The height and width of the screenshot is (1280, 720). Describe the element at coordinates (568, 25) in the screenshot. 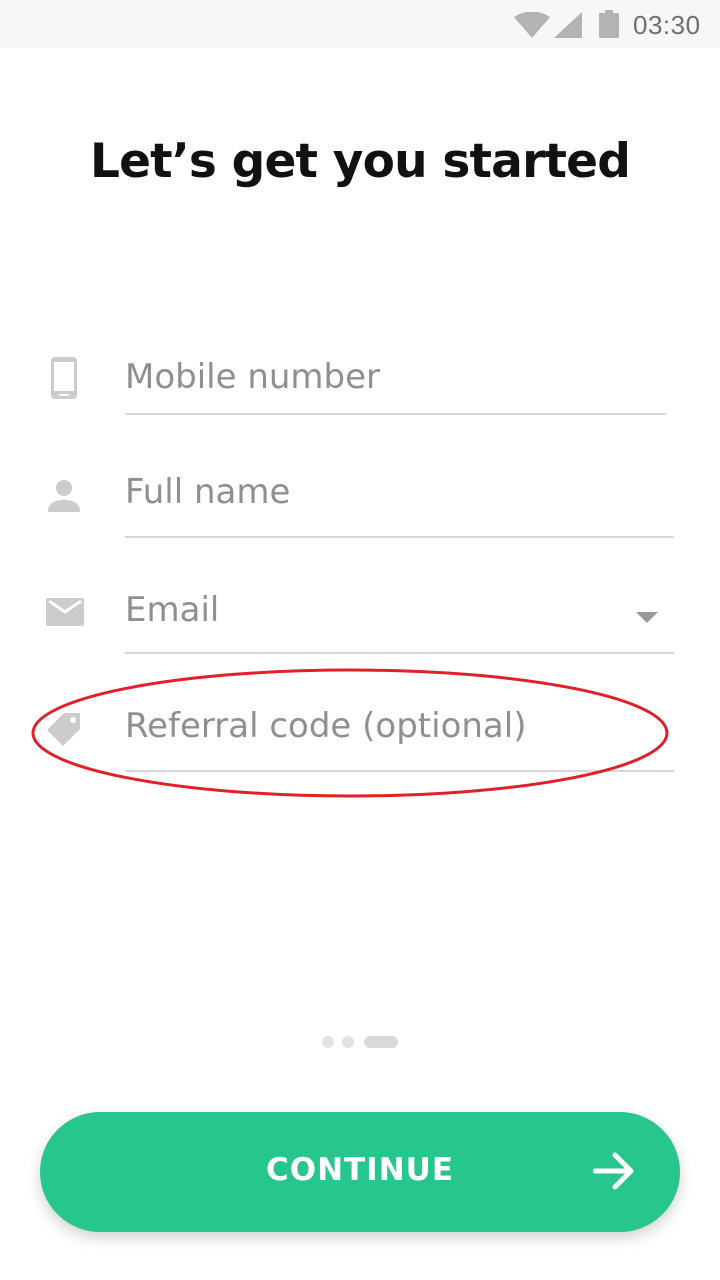

I see `signal-icon` at that location.